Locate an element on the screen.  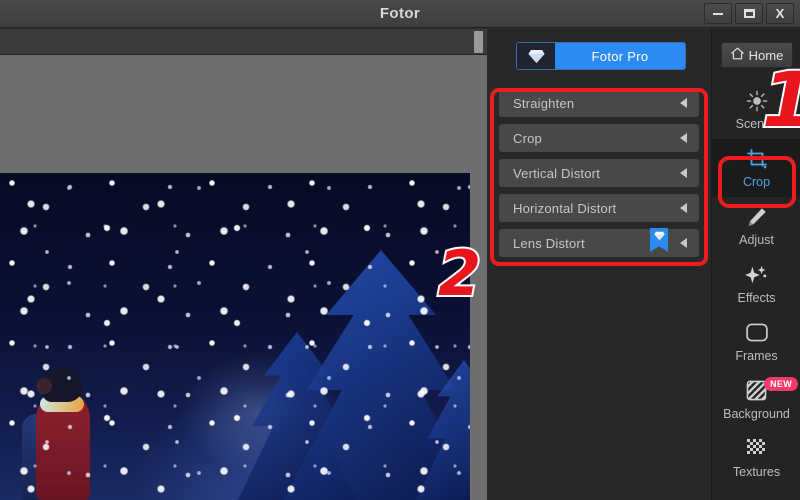
minimize-icon is located at coordinates (718, 13).